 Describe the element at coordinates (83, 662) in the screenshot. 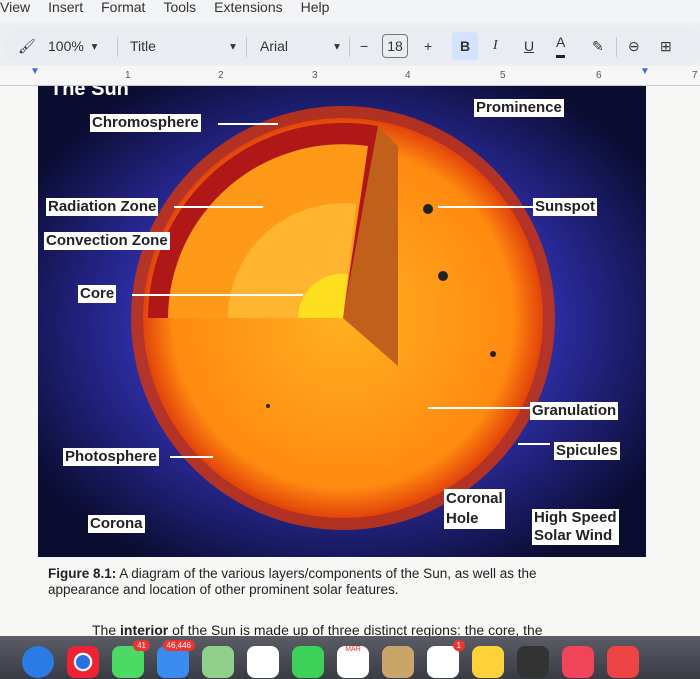

I see `chrome-icon` at that location.